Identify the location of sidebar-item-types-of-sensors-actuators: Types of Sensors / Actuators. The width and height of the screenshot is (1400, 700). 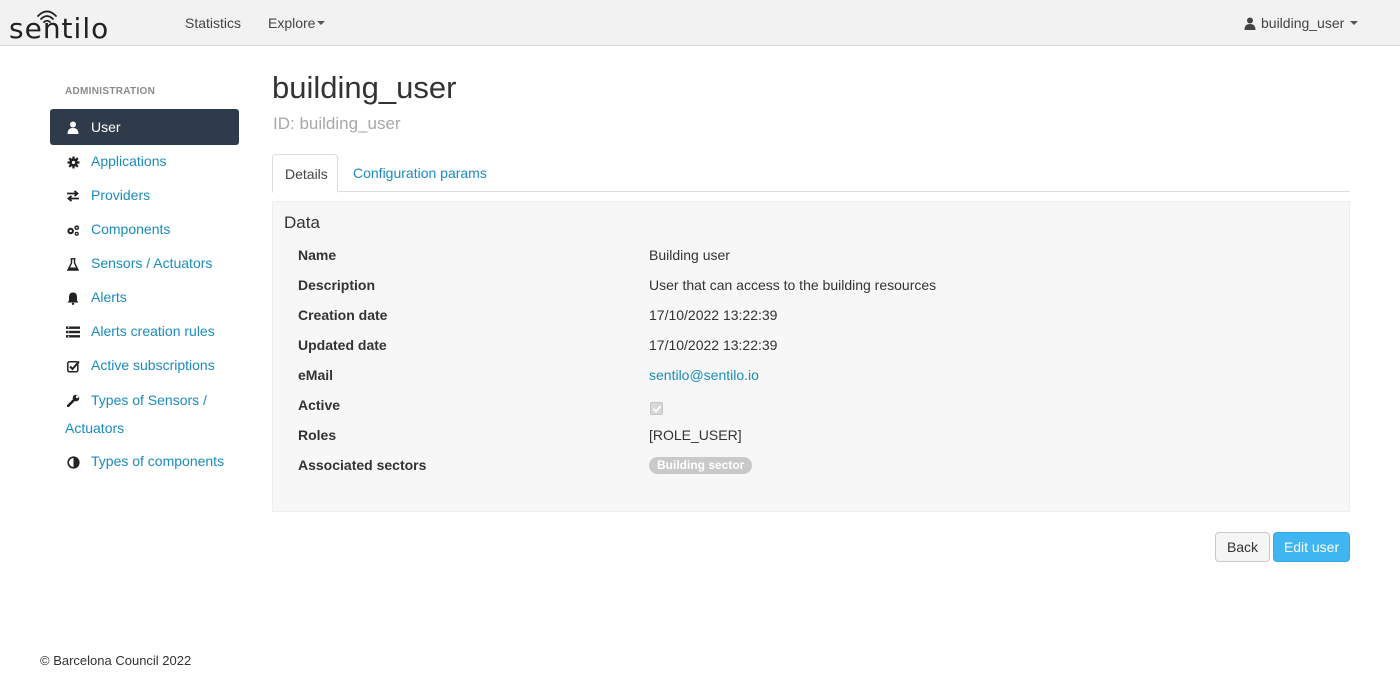
(150, 414).